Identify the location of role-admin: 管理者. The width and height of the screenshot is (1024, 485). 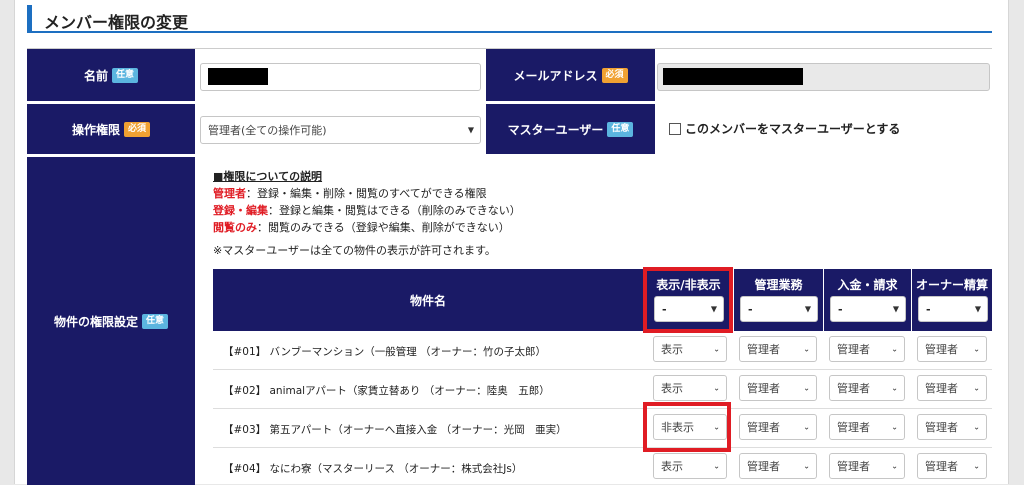
(229, 193).